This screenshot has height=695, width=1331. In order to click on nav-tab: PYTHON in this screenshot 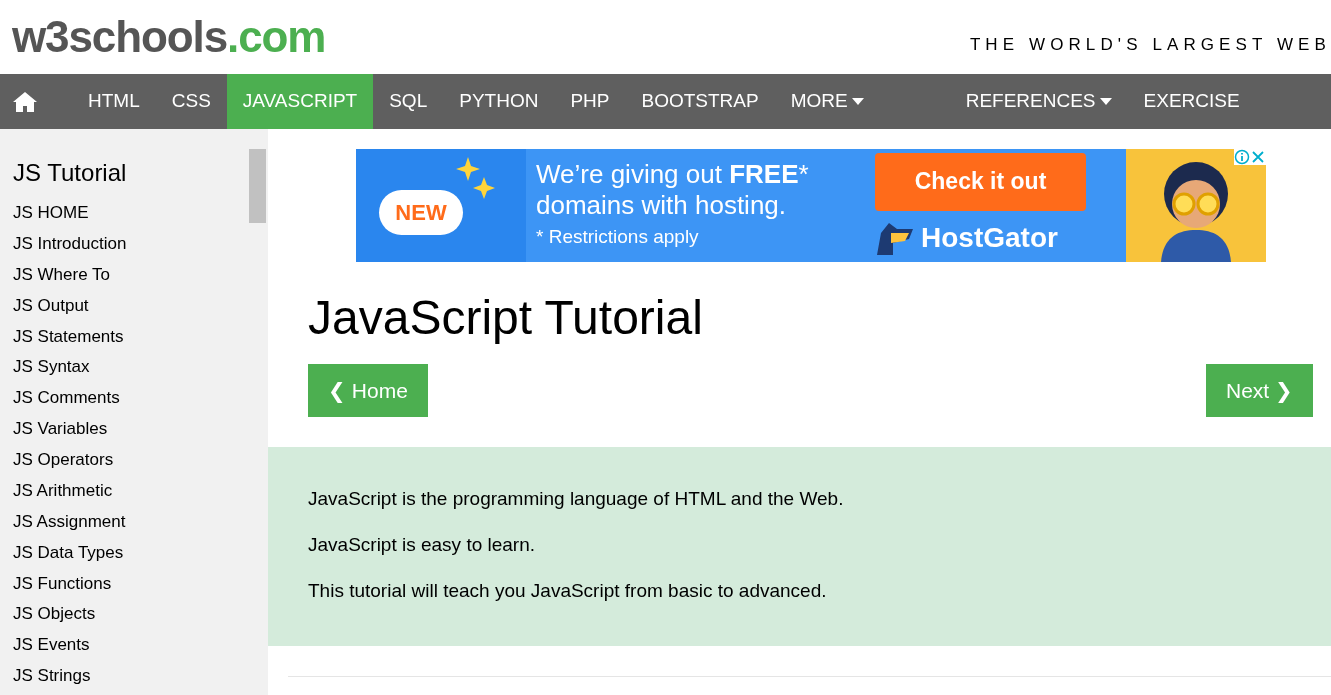, I will do `click(499, 101)`.